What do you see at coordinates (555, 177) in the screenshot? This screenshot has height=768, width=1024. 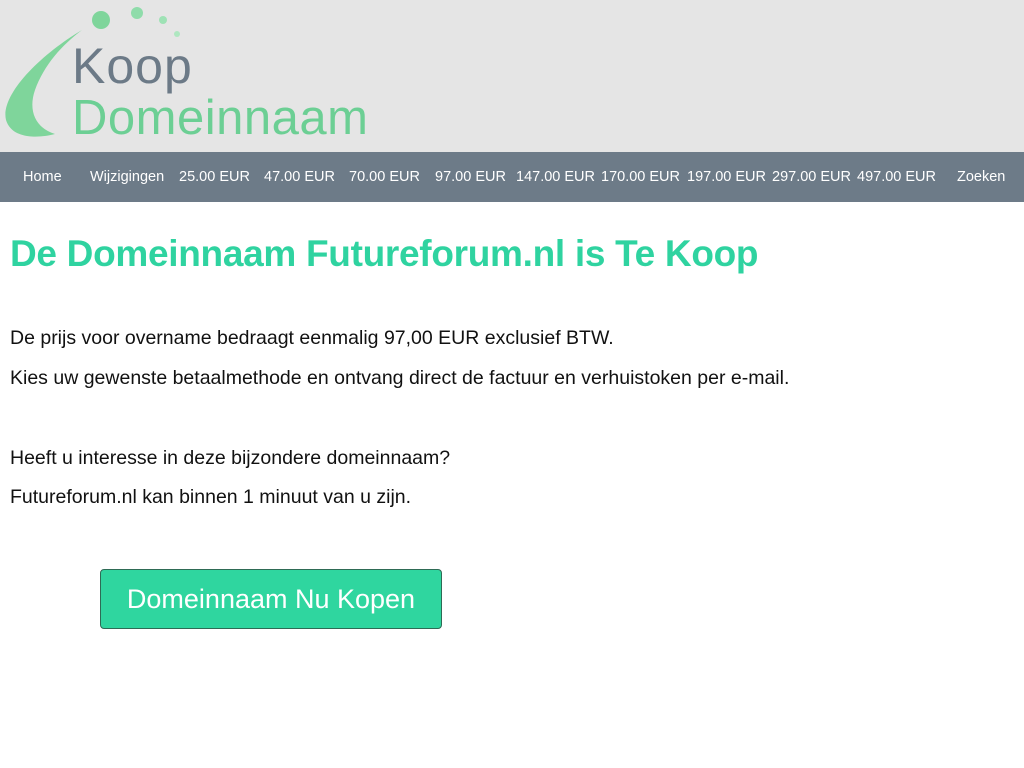 I see `nav-item-147-eur: 147.00 EUR` at bounding box center [555, 177].